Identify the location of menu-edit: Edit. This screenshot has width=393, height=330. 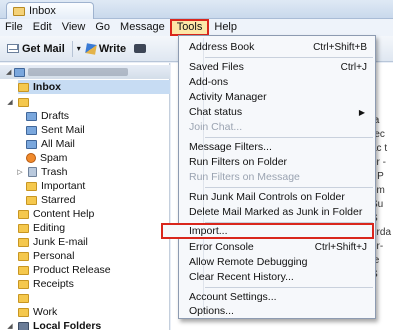
(42, 27).